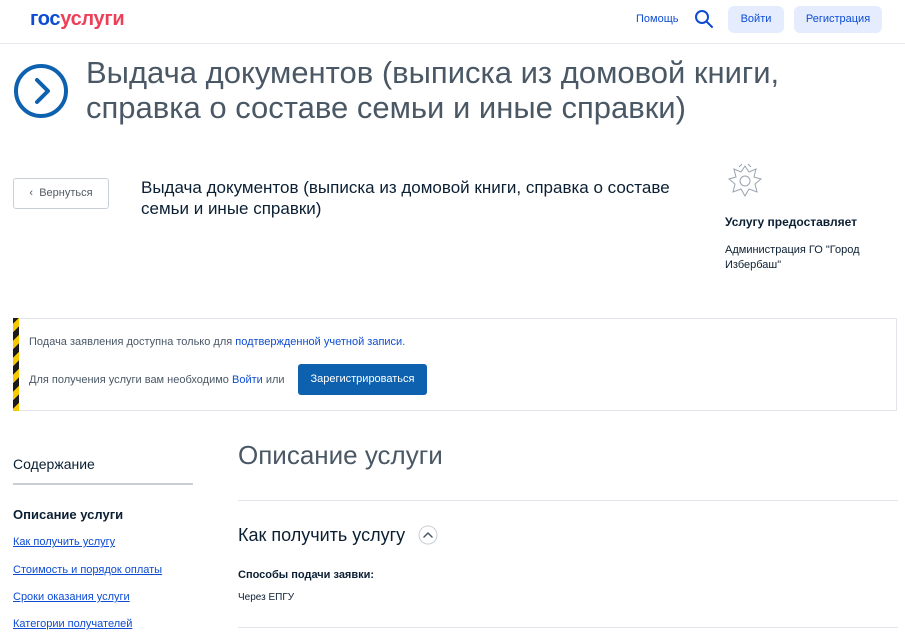 The width and height of the screenshot is (905, 641). I want to click on register-button: Регистрация, so click(838, 19).